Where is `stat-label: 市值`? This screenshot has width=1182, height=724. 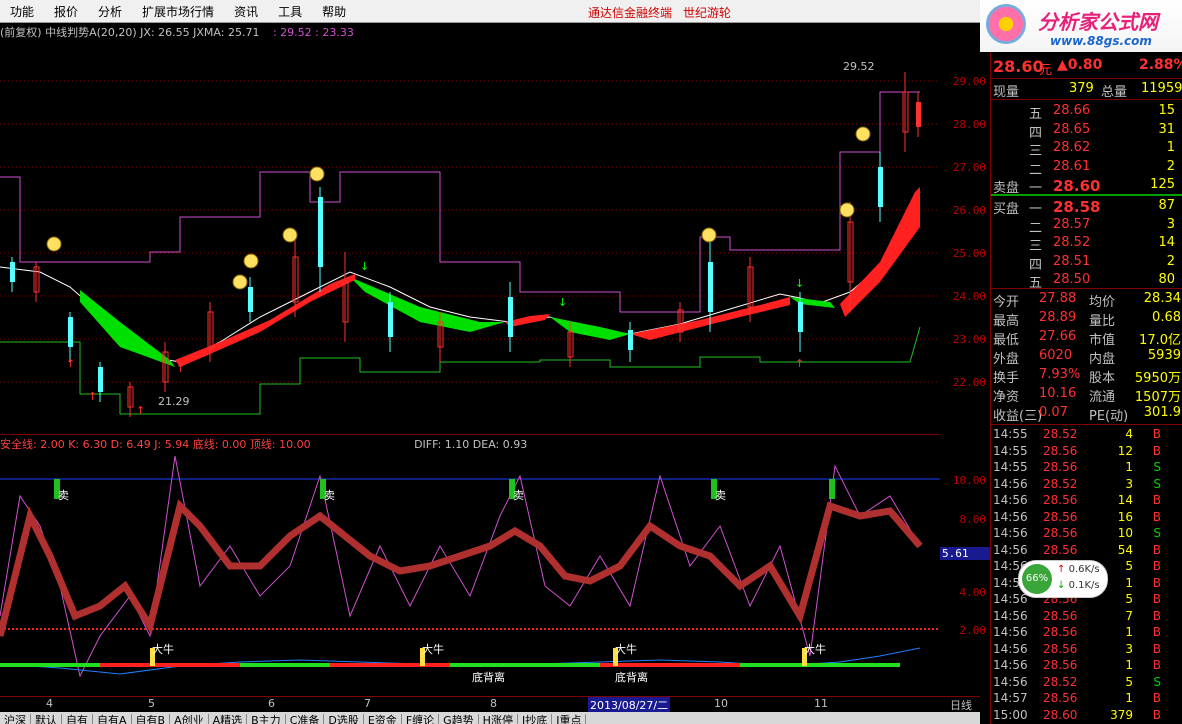
stat-label: 市值 is located at coordinates (1102, 340).